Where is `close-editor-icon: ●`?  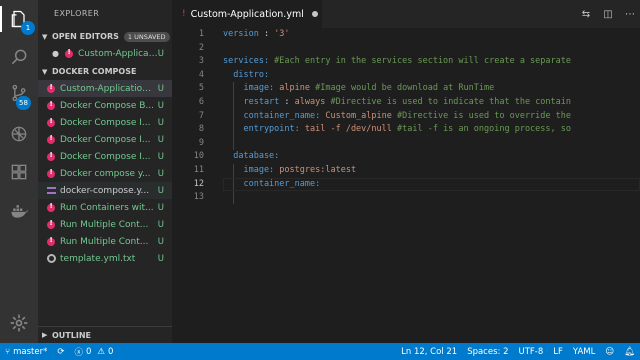
close-editor-icon: ● is located at coordinates (56, 53).